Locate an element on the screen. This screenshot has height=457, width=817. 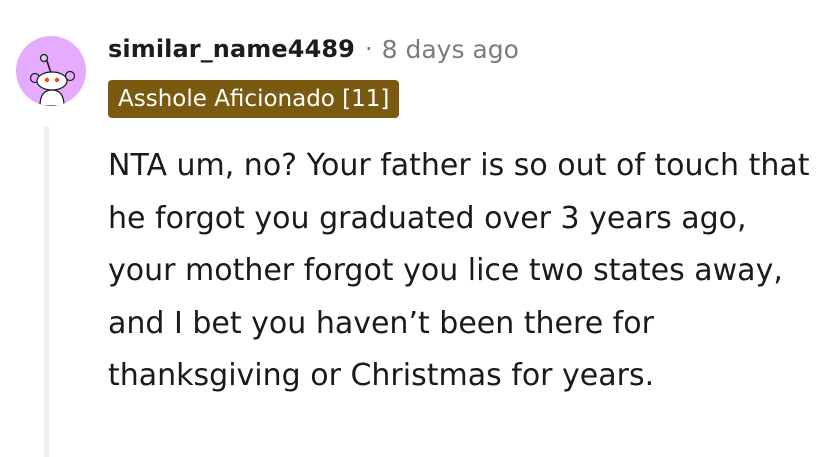
comment-meta: similar_name4489 · 8 days ago is located at coordinates (313, 49).